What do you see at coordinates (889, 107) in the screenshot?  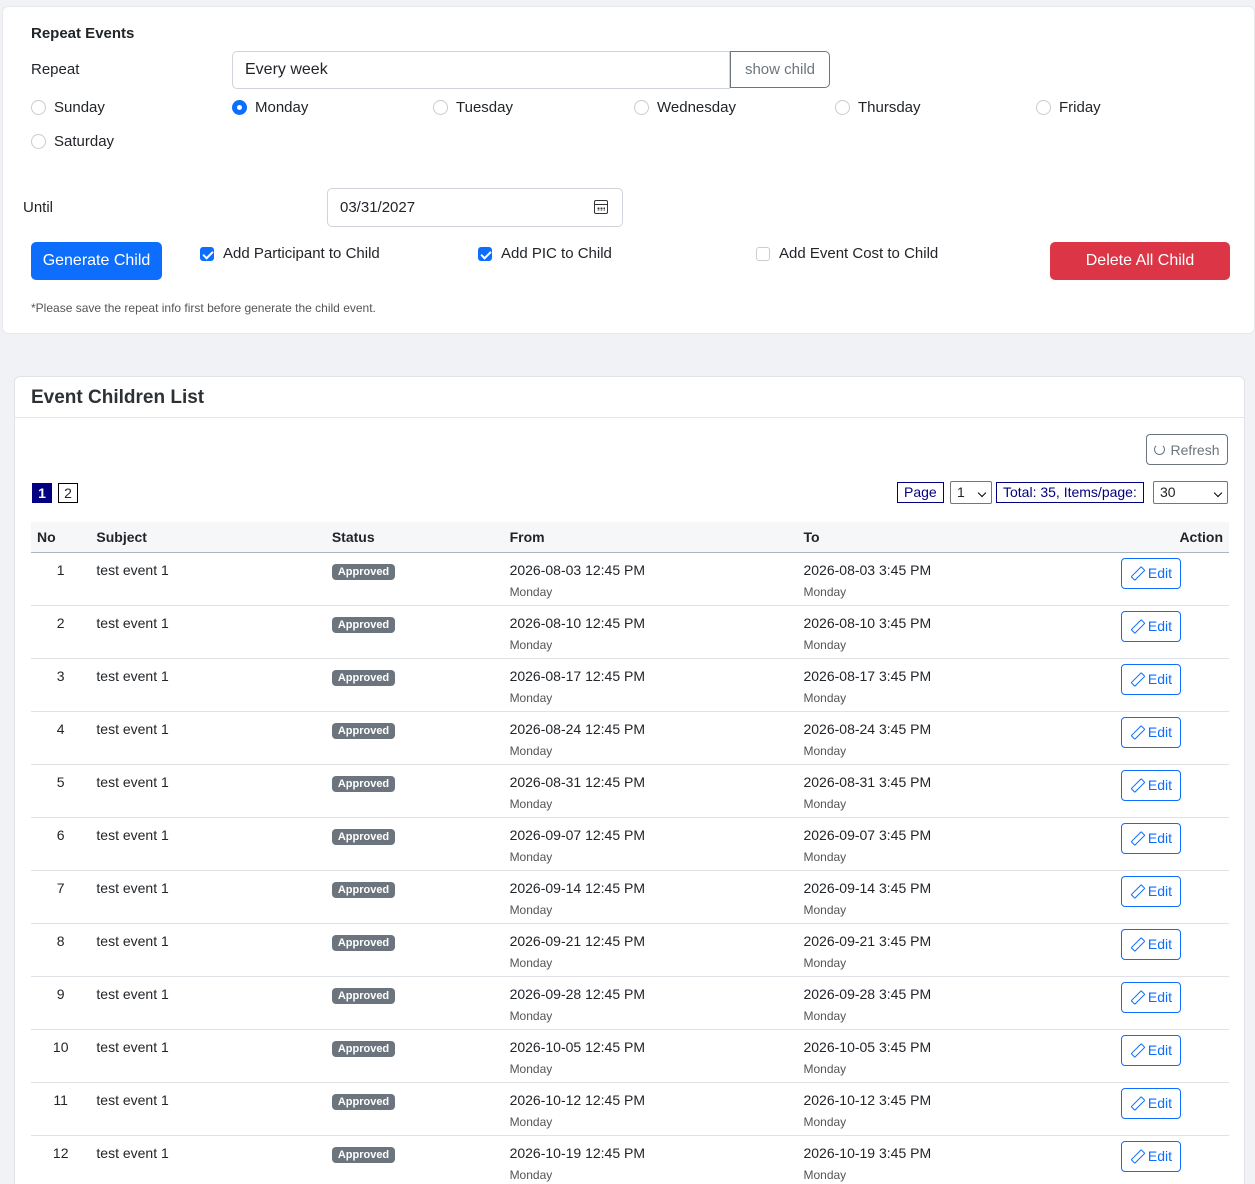 I see `day-label: Thursday` at bounding box center [889, 107].